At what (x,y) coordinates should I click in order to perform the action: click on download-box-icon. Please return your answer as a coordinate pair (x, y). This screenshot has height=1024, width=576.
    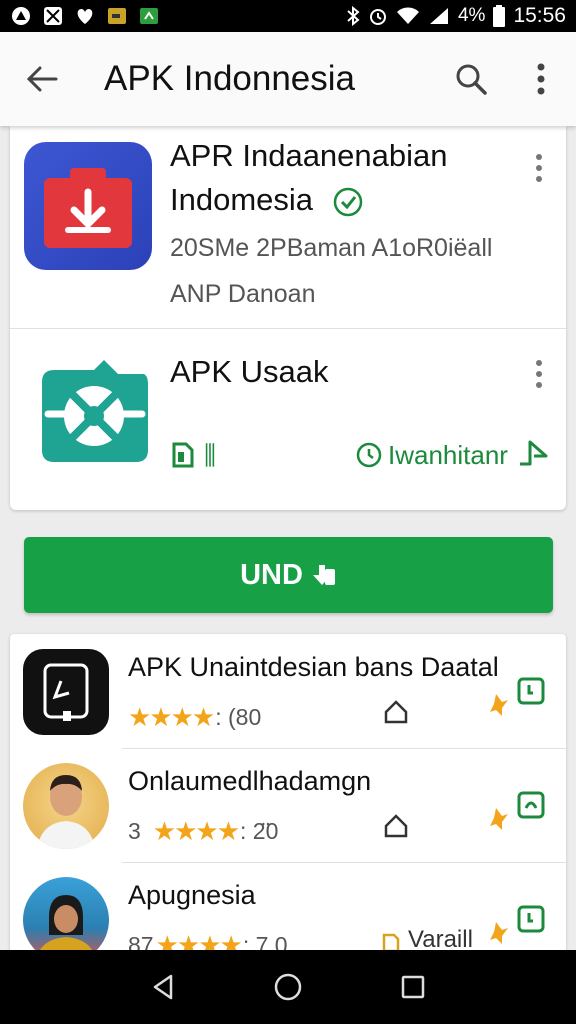
    Looking at the image, I should click on (88, 208).